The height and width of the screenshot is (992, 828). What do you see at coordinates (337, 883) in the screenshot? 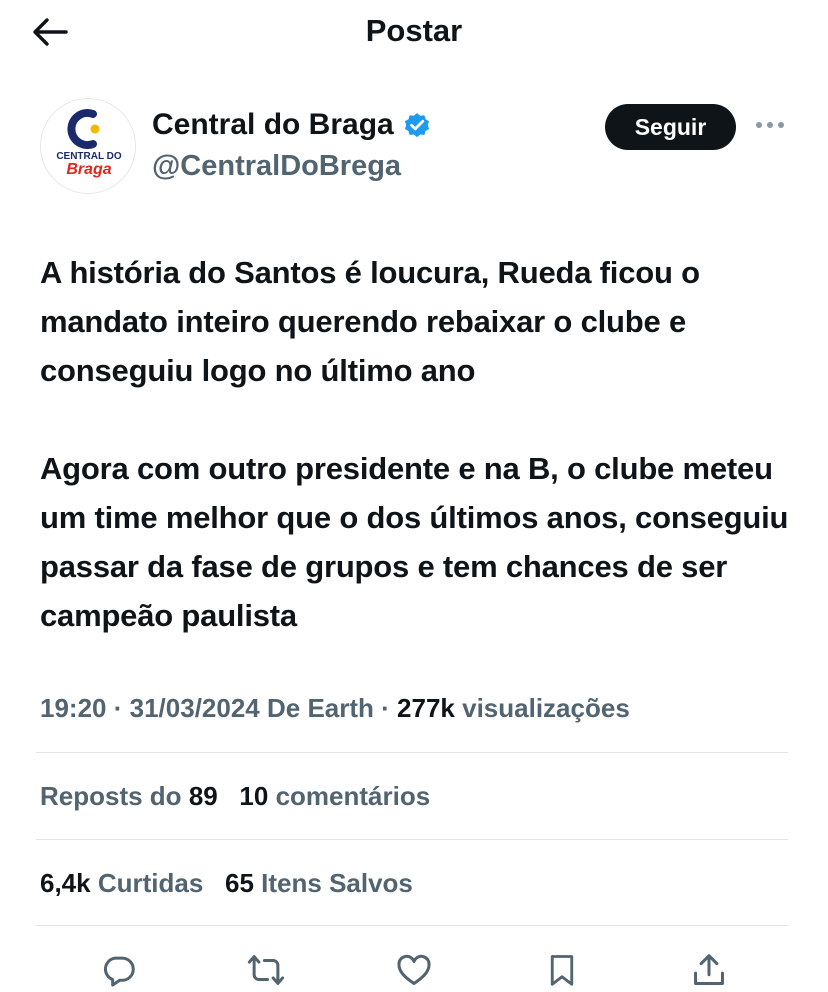
I see `saves-label: Itens Salvos` at bounding box center [337, 883].